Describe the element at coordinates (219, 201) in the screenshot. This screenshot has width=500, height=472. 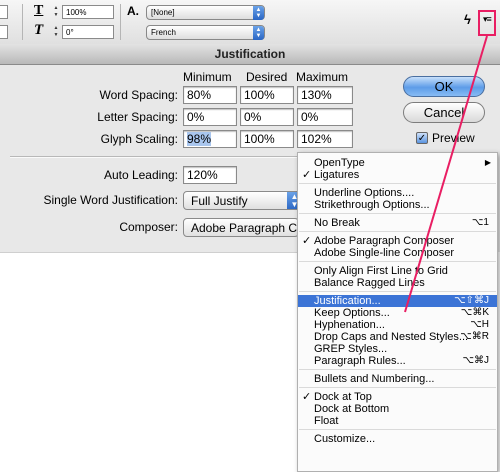
I see `single-word-justification-value: Full Justify` at that location.